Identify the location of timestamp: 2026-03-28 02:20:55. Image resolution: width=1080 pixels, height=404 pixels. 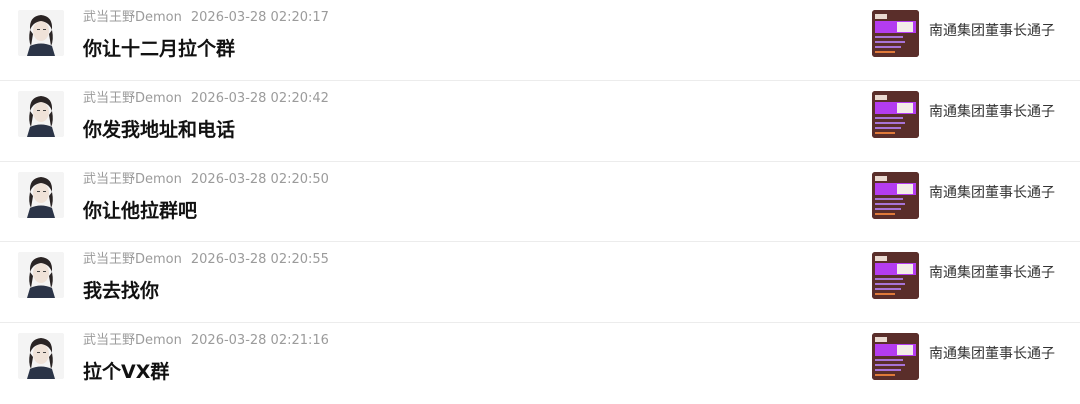
(259, 260).